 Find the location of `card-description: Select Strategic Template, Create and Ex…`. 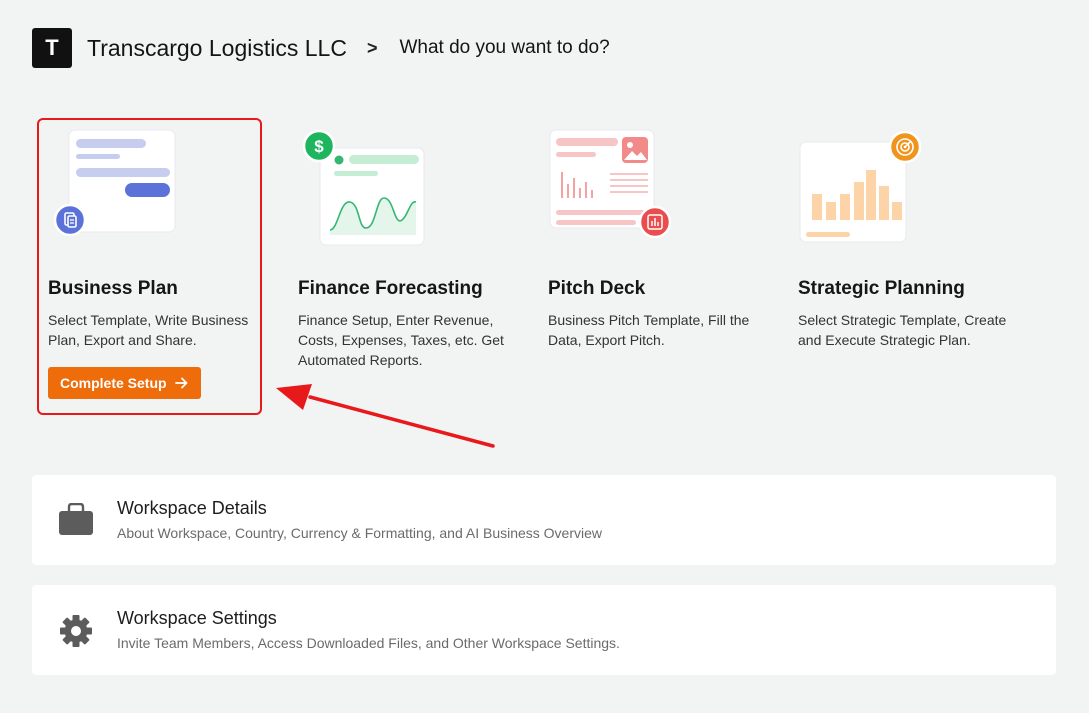

card-description: Select Strategic Template, Create and Ex… is located at coordinates (902, 330).